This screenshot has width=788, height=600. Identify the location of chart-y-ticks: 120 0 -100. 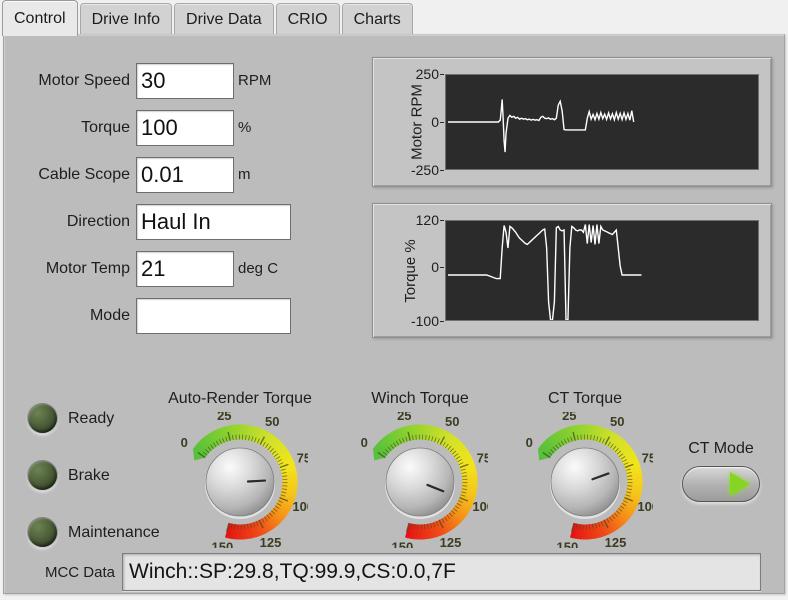
(420, 270).